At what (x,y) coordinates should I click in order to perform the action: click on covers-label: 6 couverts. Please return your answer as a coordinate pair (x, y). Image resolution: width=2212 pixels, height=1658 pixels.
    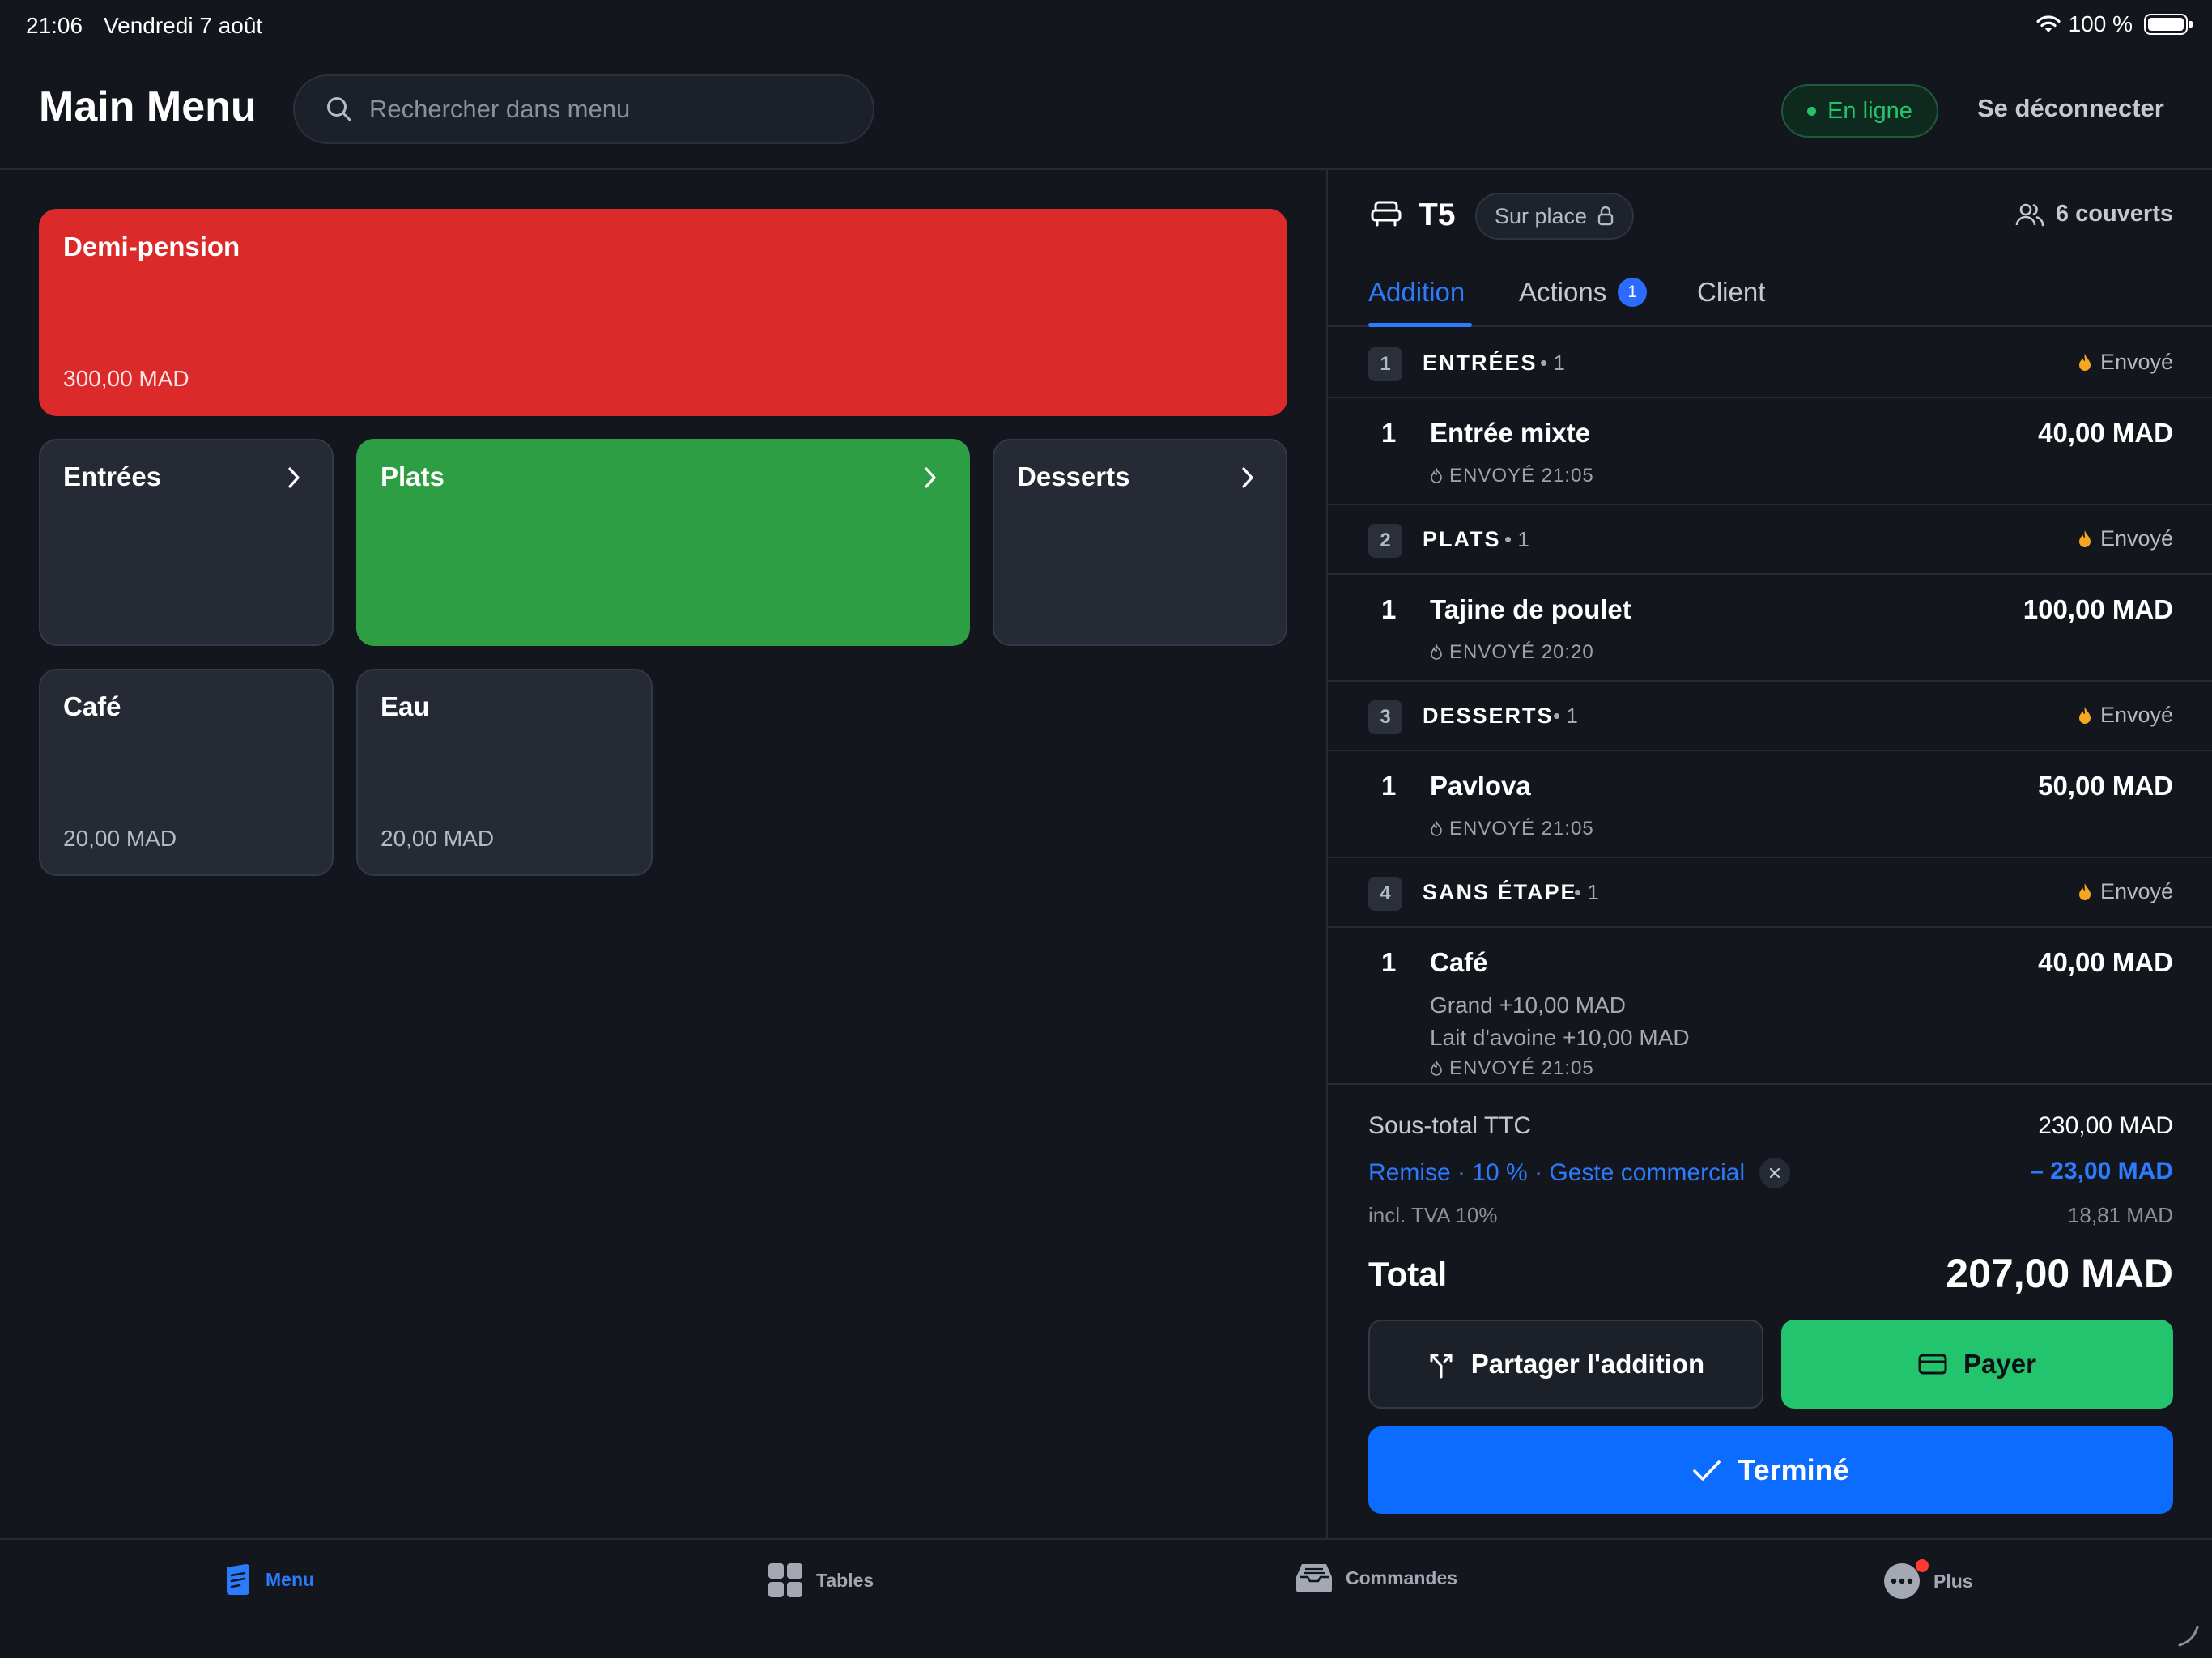
    Looking at the image, I should click on (2114, 214).